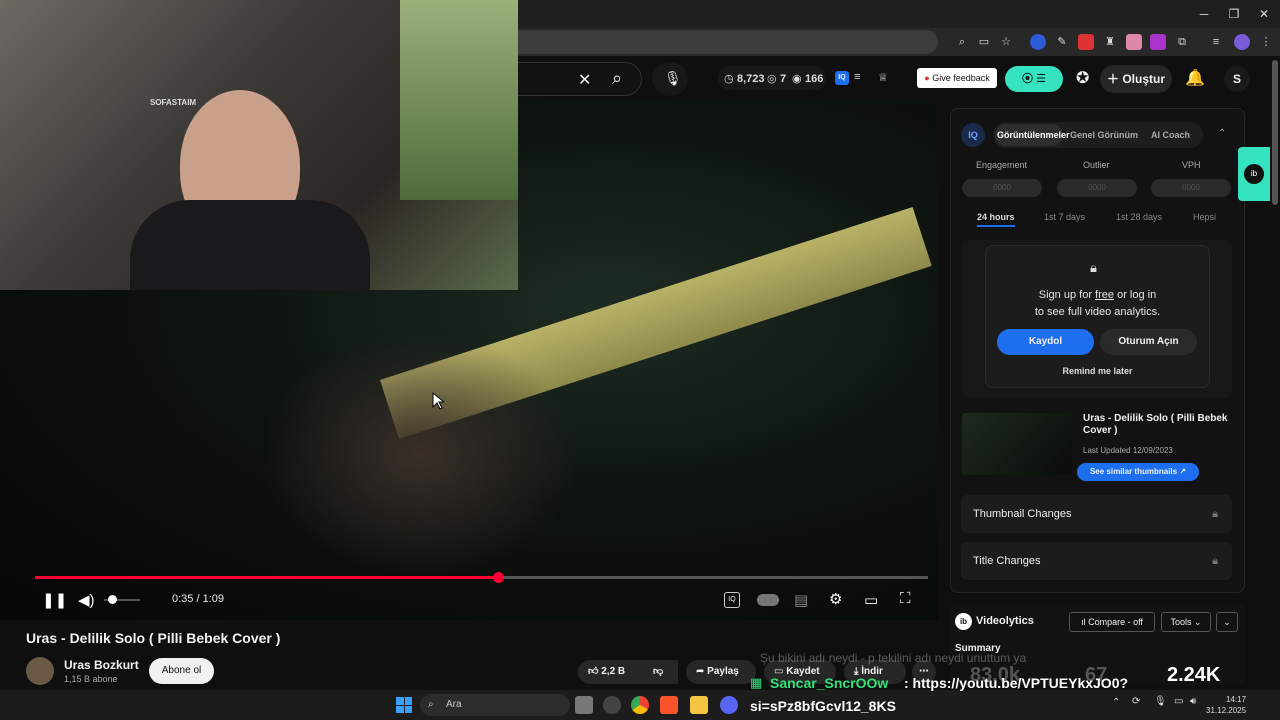 The image size is (1280, 720). Describe the element at coordinates (984, 42) in the screenshot. I see `cast-icon: ▭` at that location.